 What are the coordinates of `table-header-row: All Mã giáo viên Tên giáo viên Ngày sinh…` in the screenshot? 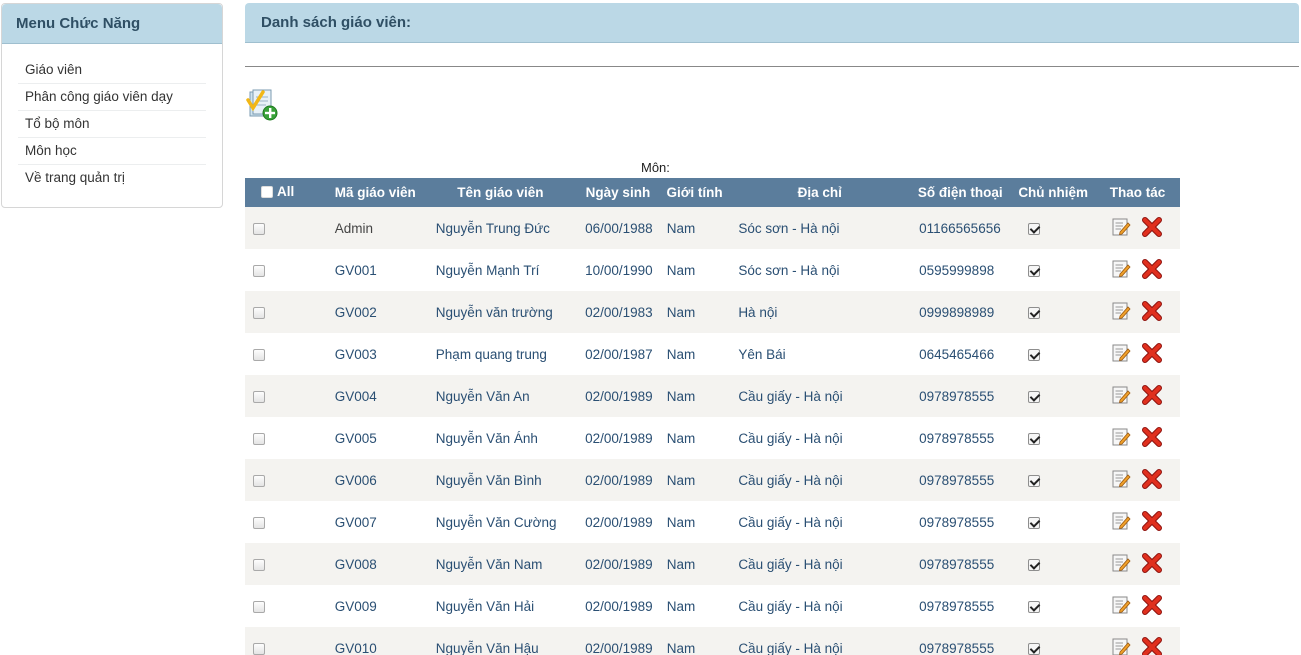 It's located at (712, 192).